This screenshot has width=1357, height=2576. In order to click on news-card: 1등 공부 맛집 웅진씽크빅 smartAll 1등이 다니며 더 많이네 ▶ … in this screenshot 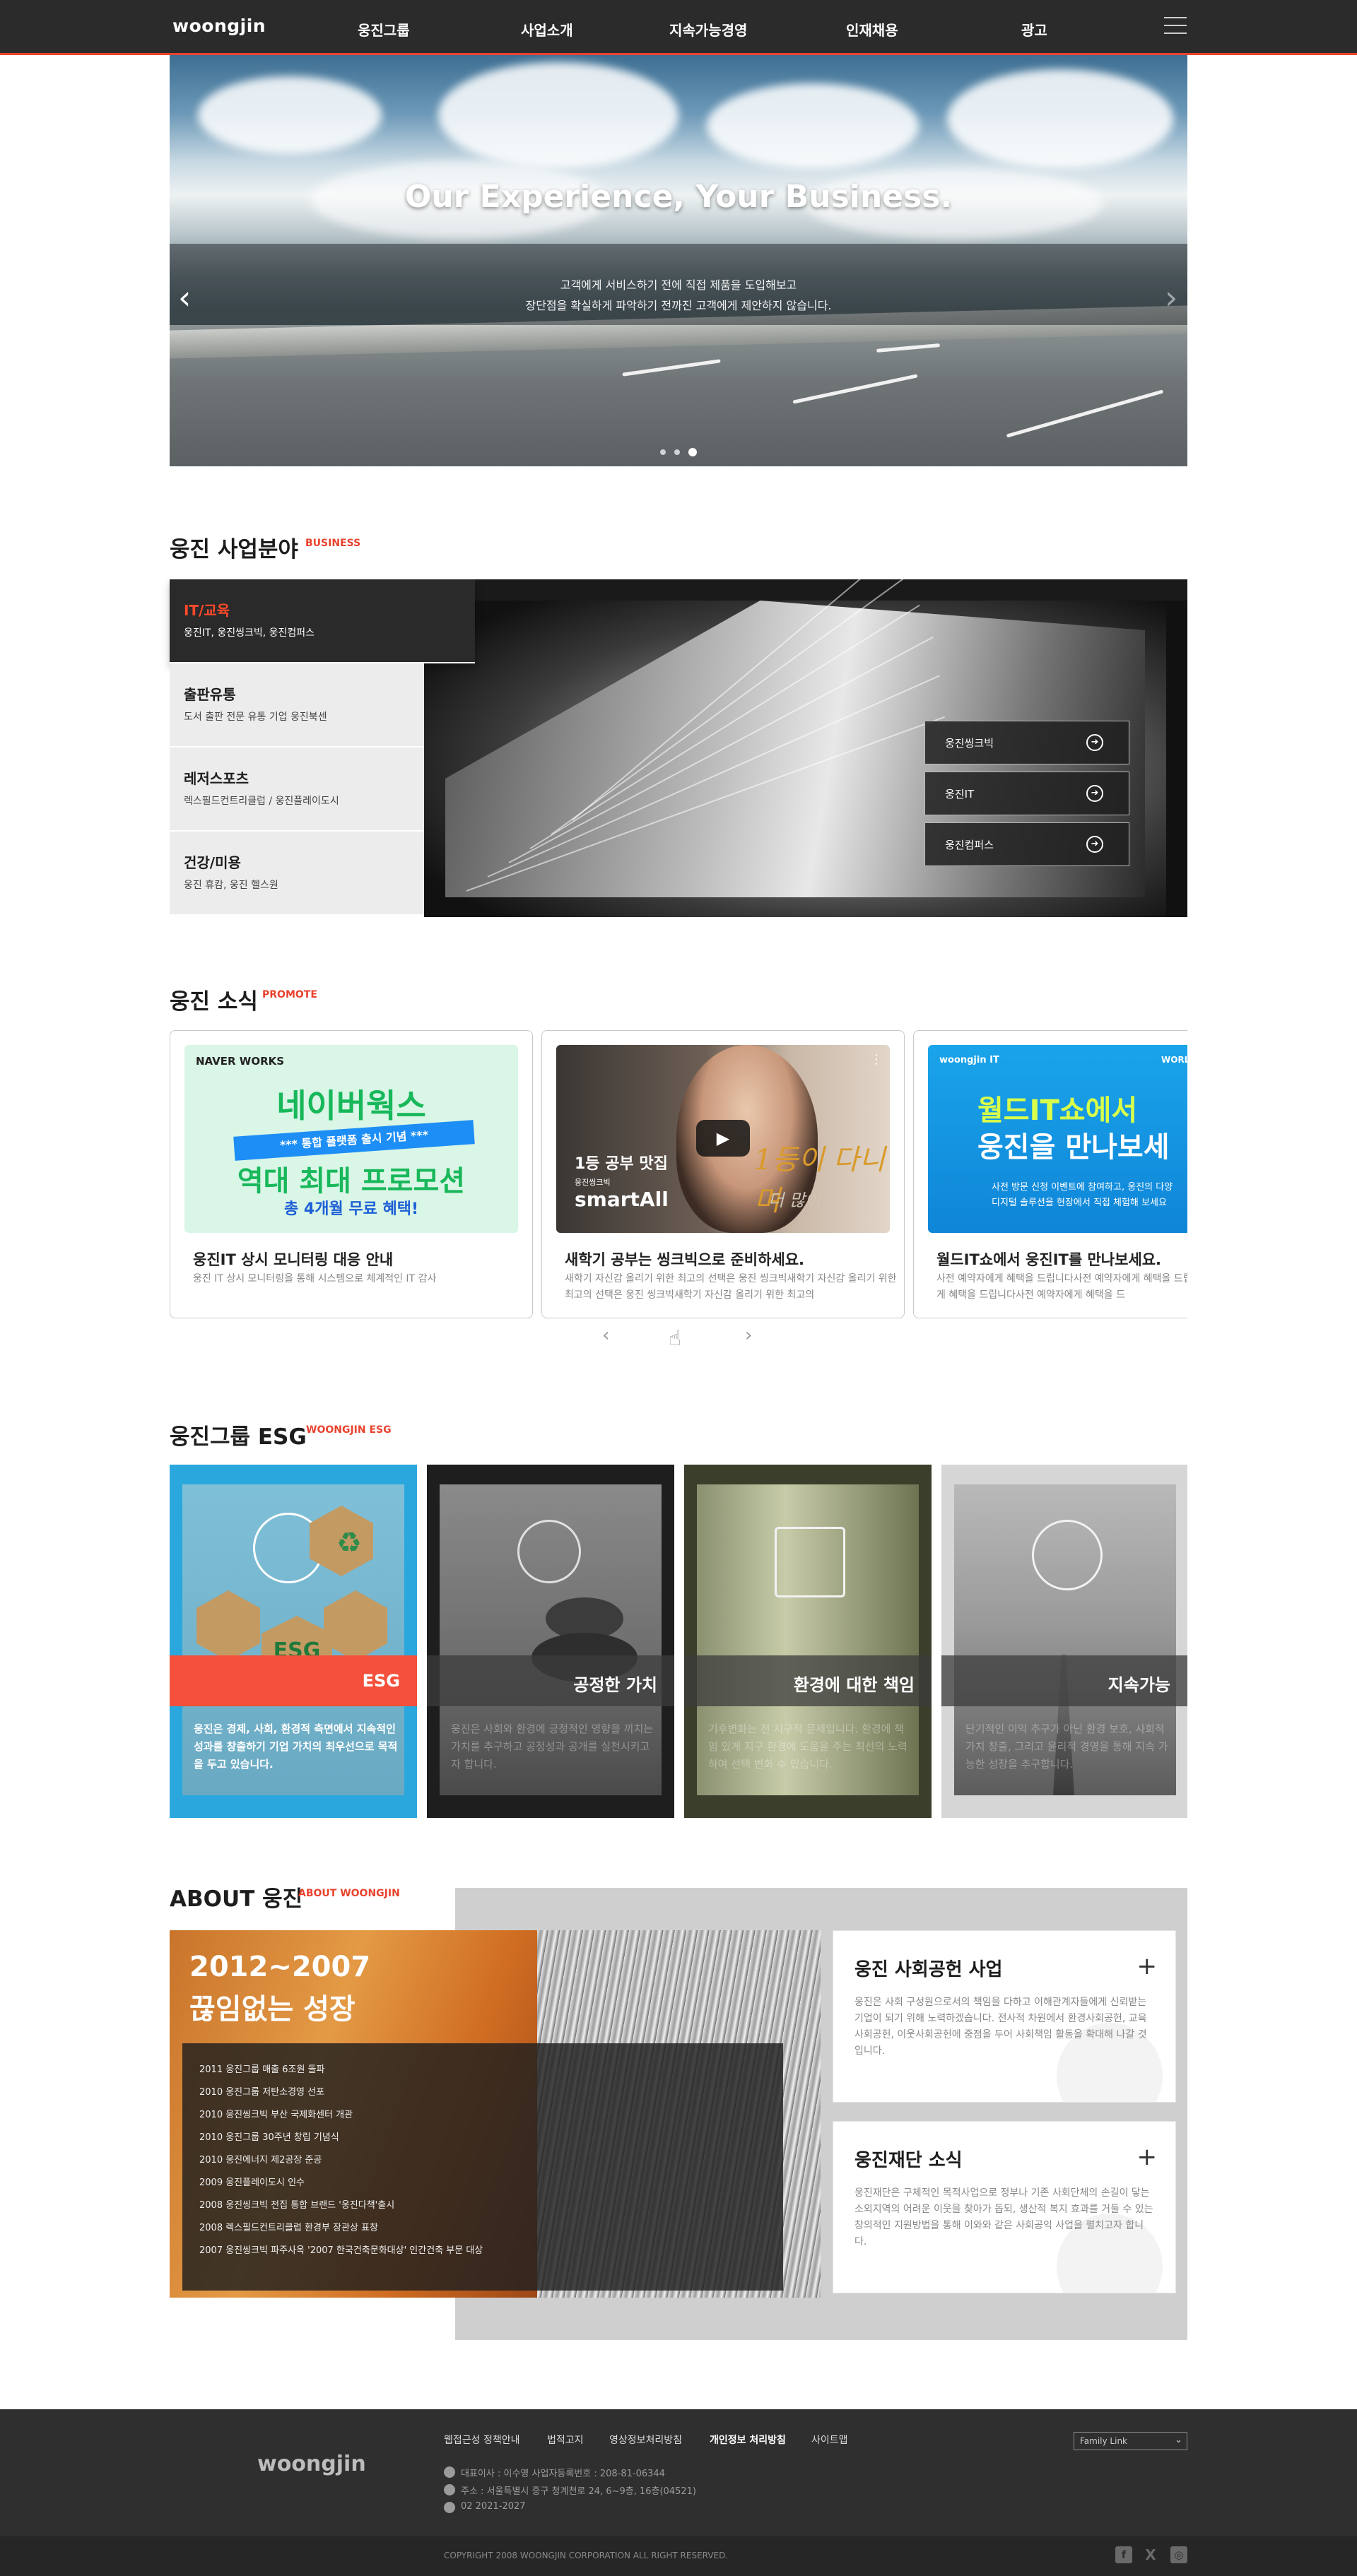, I will do `click(723, 1174)`.